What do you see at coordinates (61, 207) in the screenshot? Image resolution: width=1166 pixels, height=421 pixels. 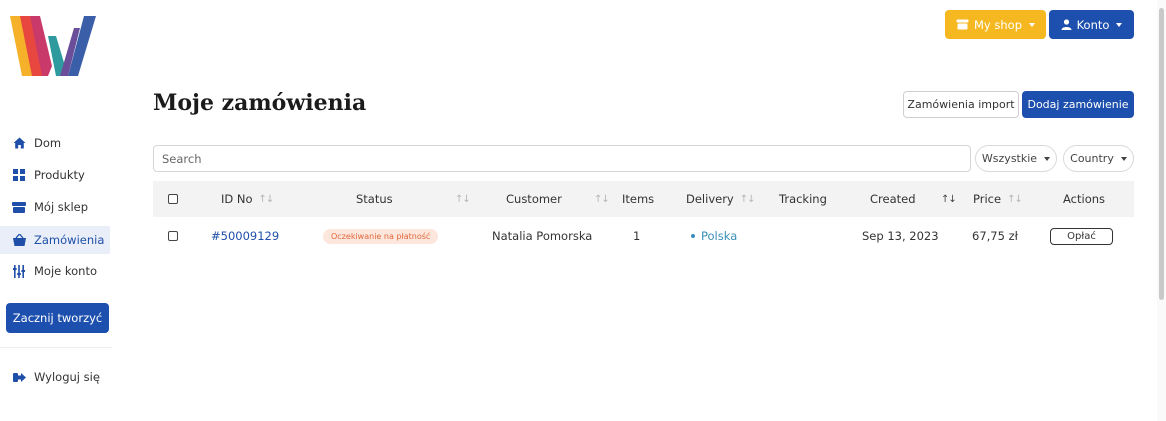 I see `sidebar-item-label: Mój sklep` at bounding box center [61, 207].